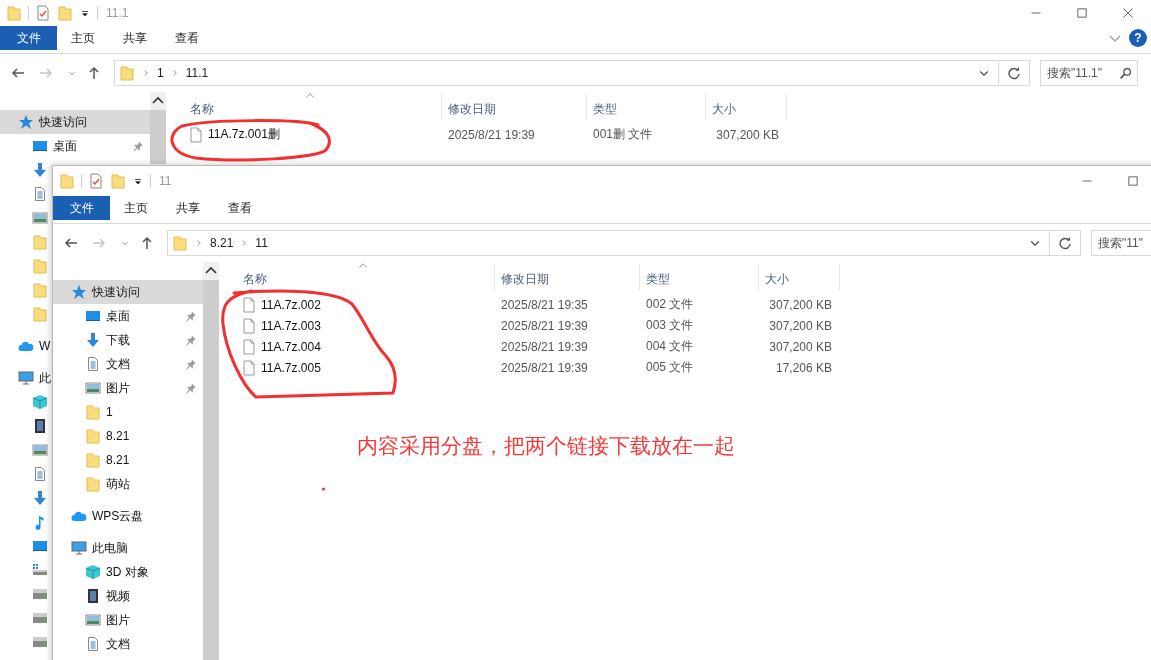 The height and width of the screenshot is (660, 1151). What do you see at coordinates (291, 346) in the screenshot?
I see `file-name: 11A.7z.004` at bounding box center [291, 346].